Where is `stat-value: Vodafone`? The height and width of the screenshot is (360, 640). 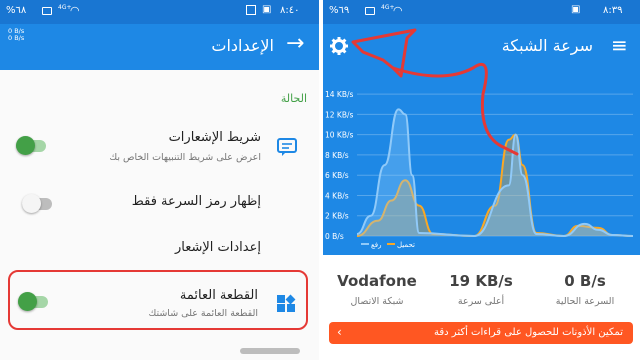 stat-value: Vodafone is located at coordinates (377, 281).